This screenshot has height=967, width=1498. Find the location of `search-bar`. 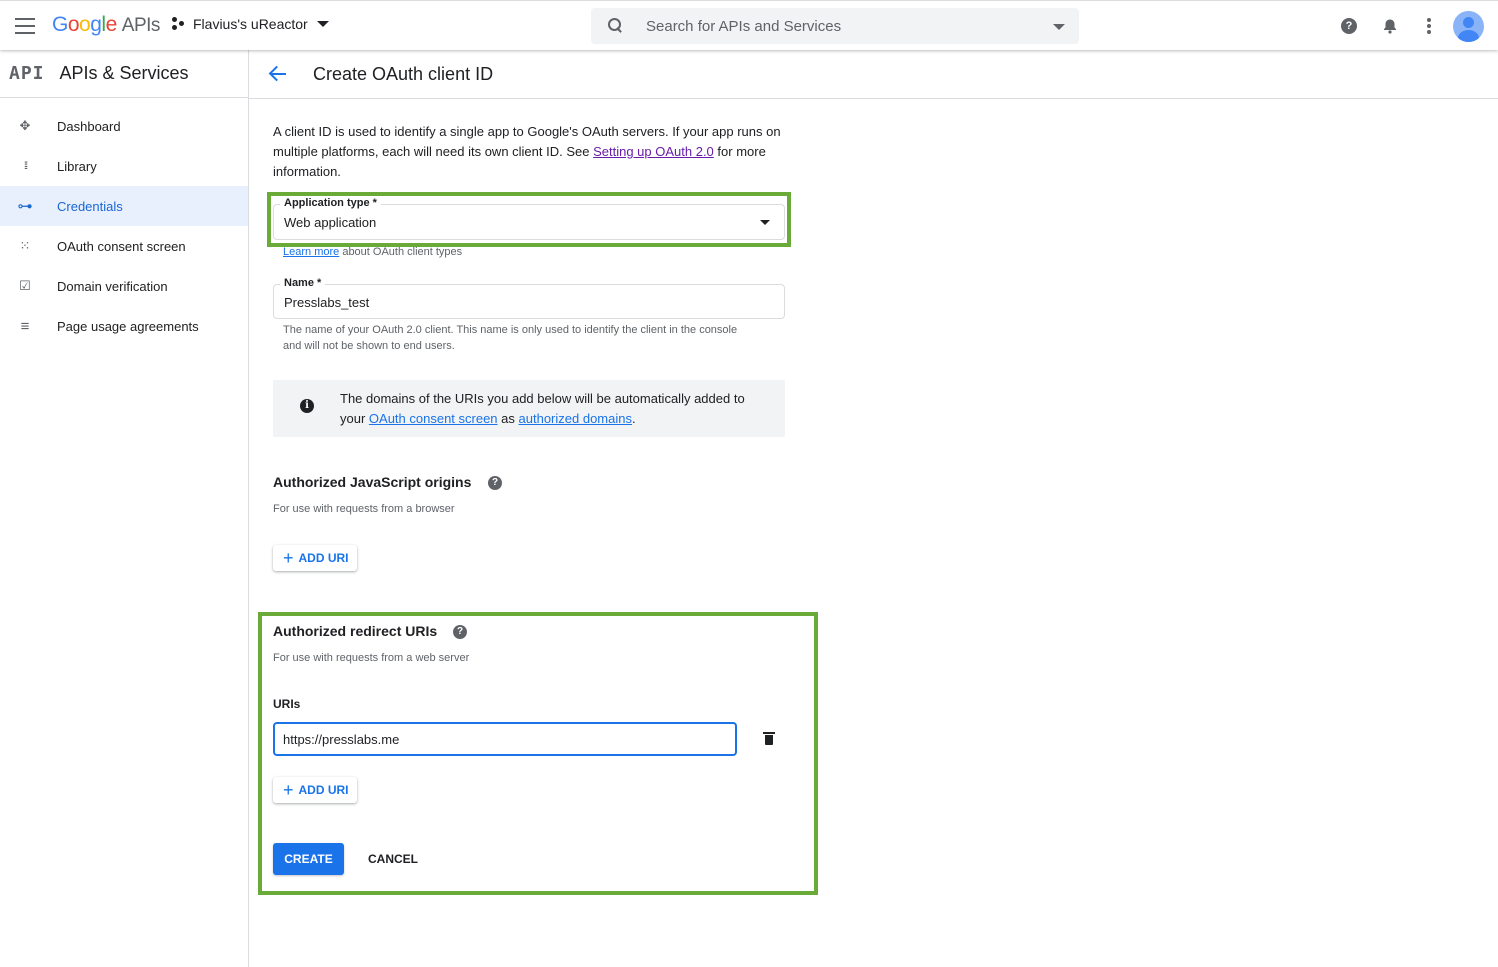

search-bar is located at coordinates (835, 26).